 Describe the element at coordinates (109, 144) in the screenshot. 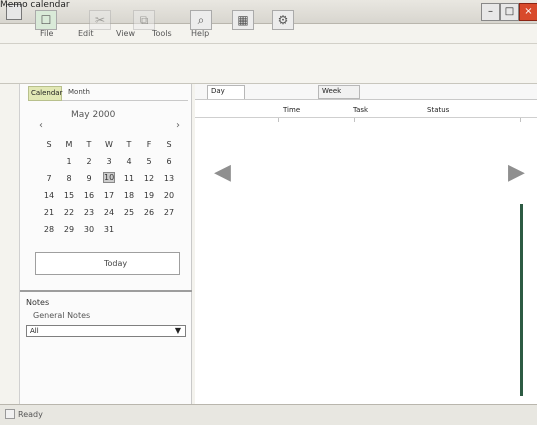

I see `weekday-label: W` at that location.